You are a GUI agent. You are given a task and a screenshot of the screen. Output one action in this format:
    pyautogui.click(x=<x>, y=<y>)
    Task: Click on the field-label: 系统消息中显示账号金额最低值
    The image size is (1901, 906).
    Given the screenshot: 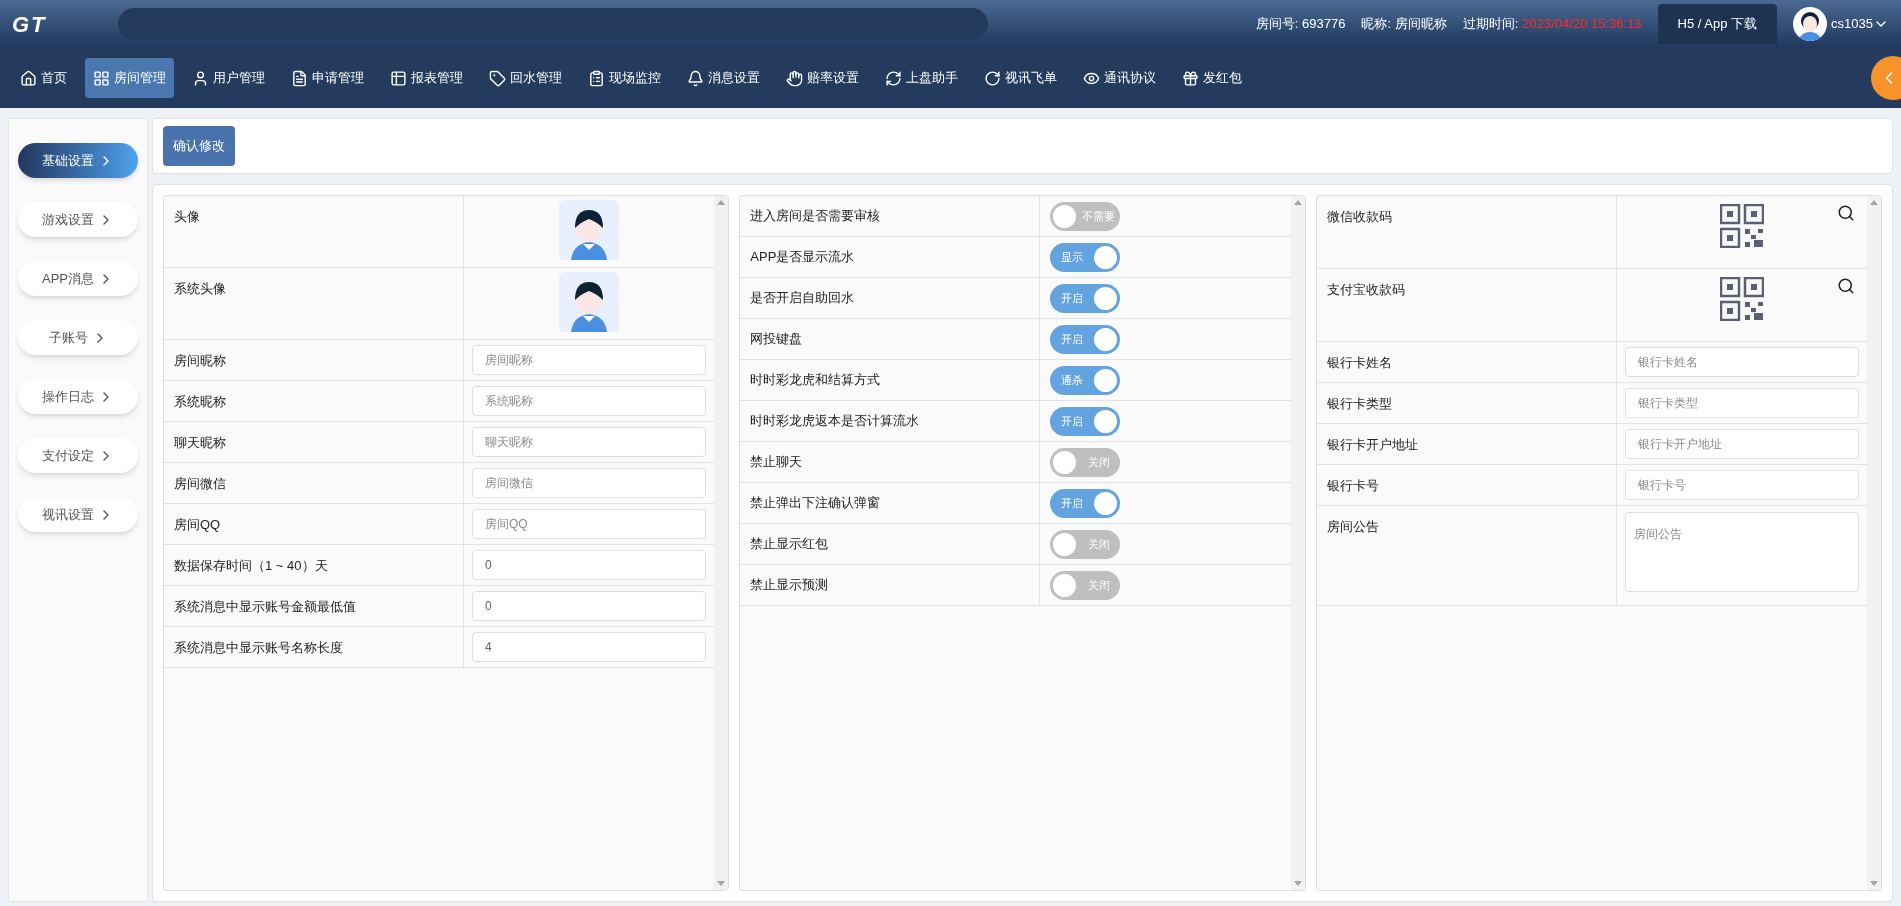 What is the action you would take?
    pyautogui.click(x=265, y=607)
    